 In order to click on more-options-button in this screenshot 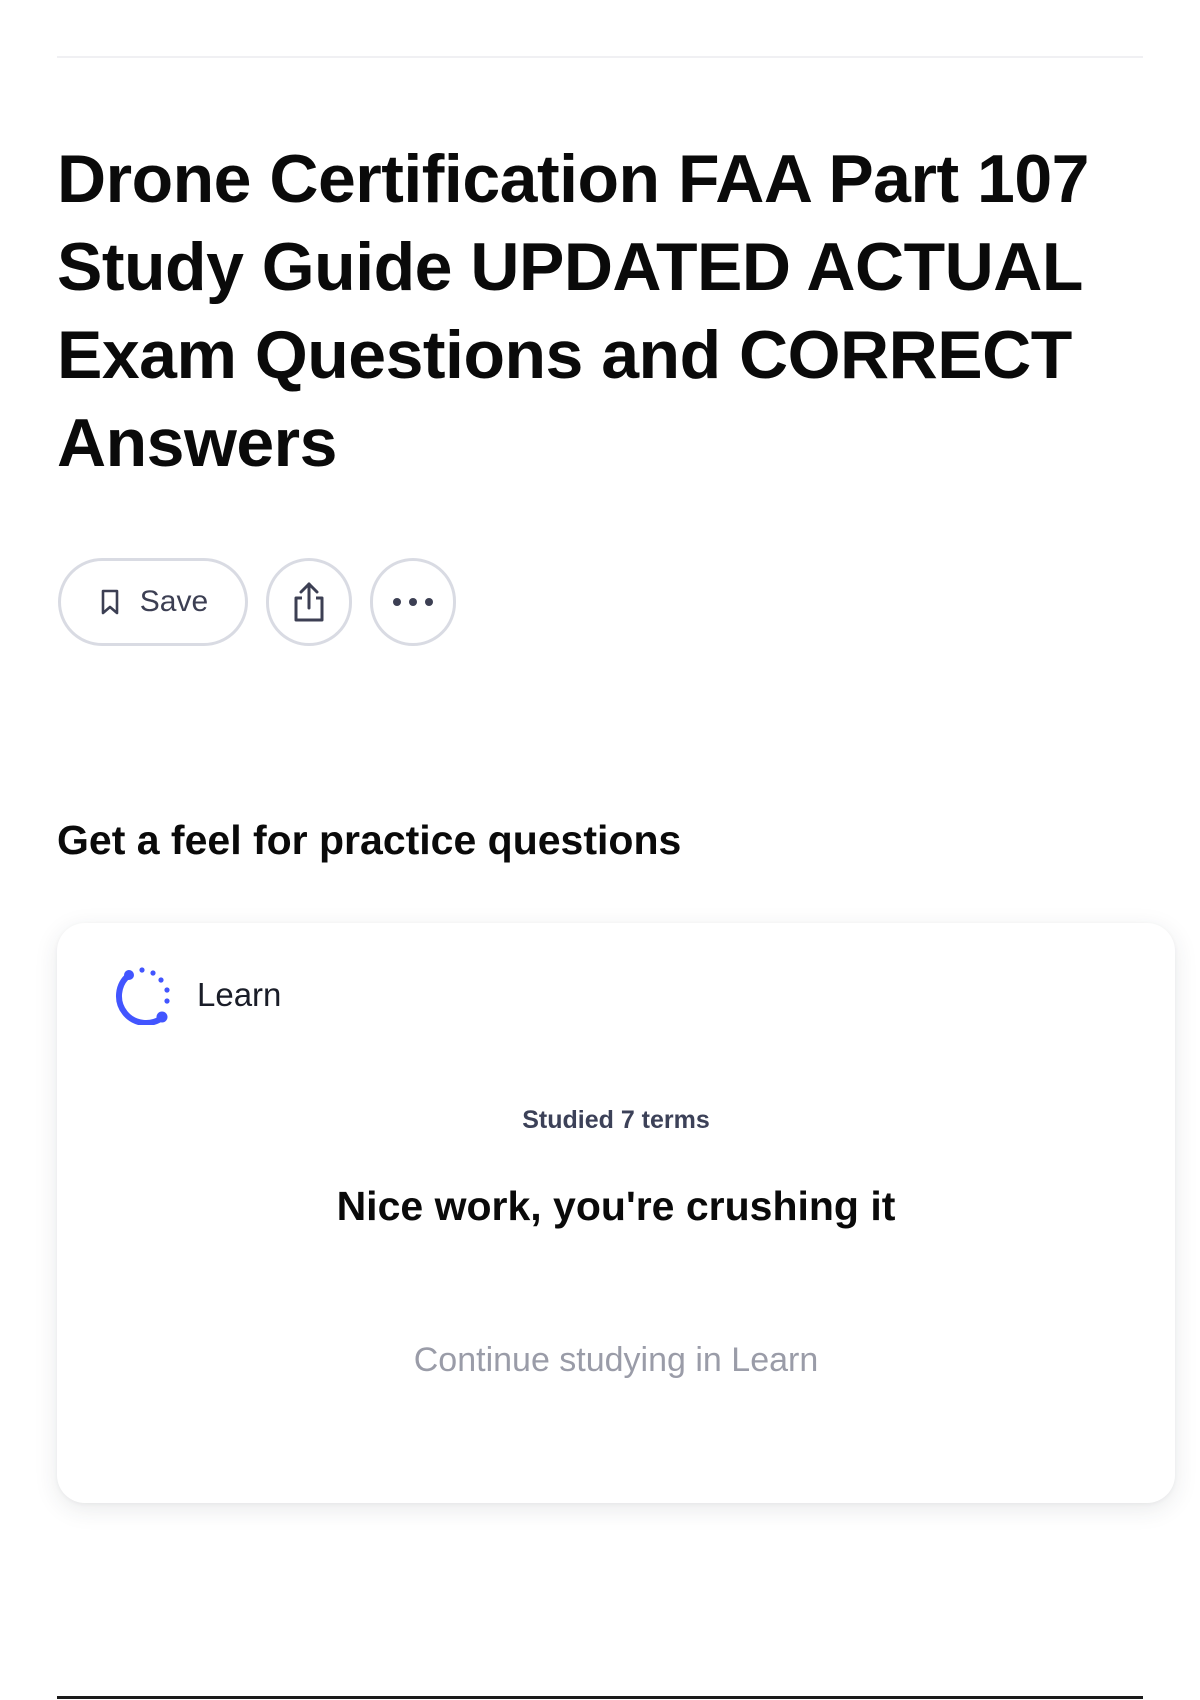, I will do `click(413, 602)`.